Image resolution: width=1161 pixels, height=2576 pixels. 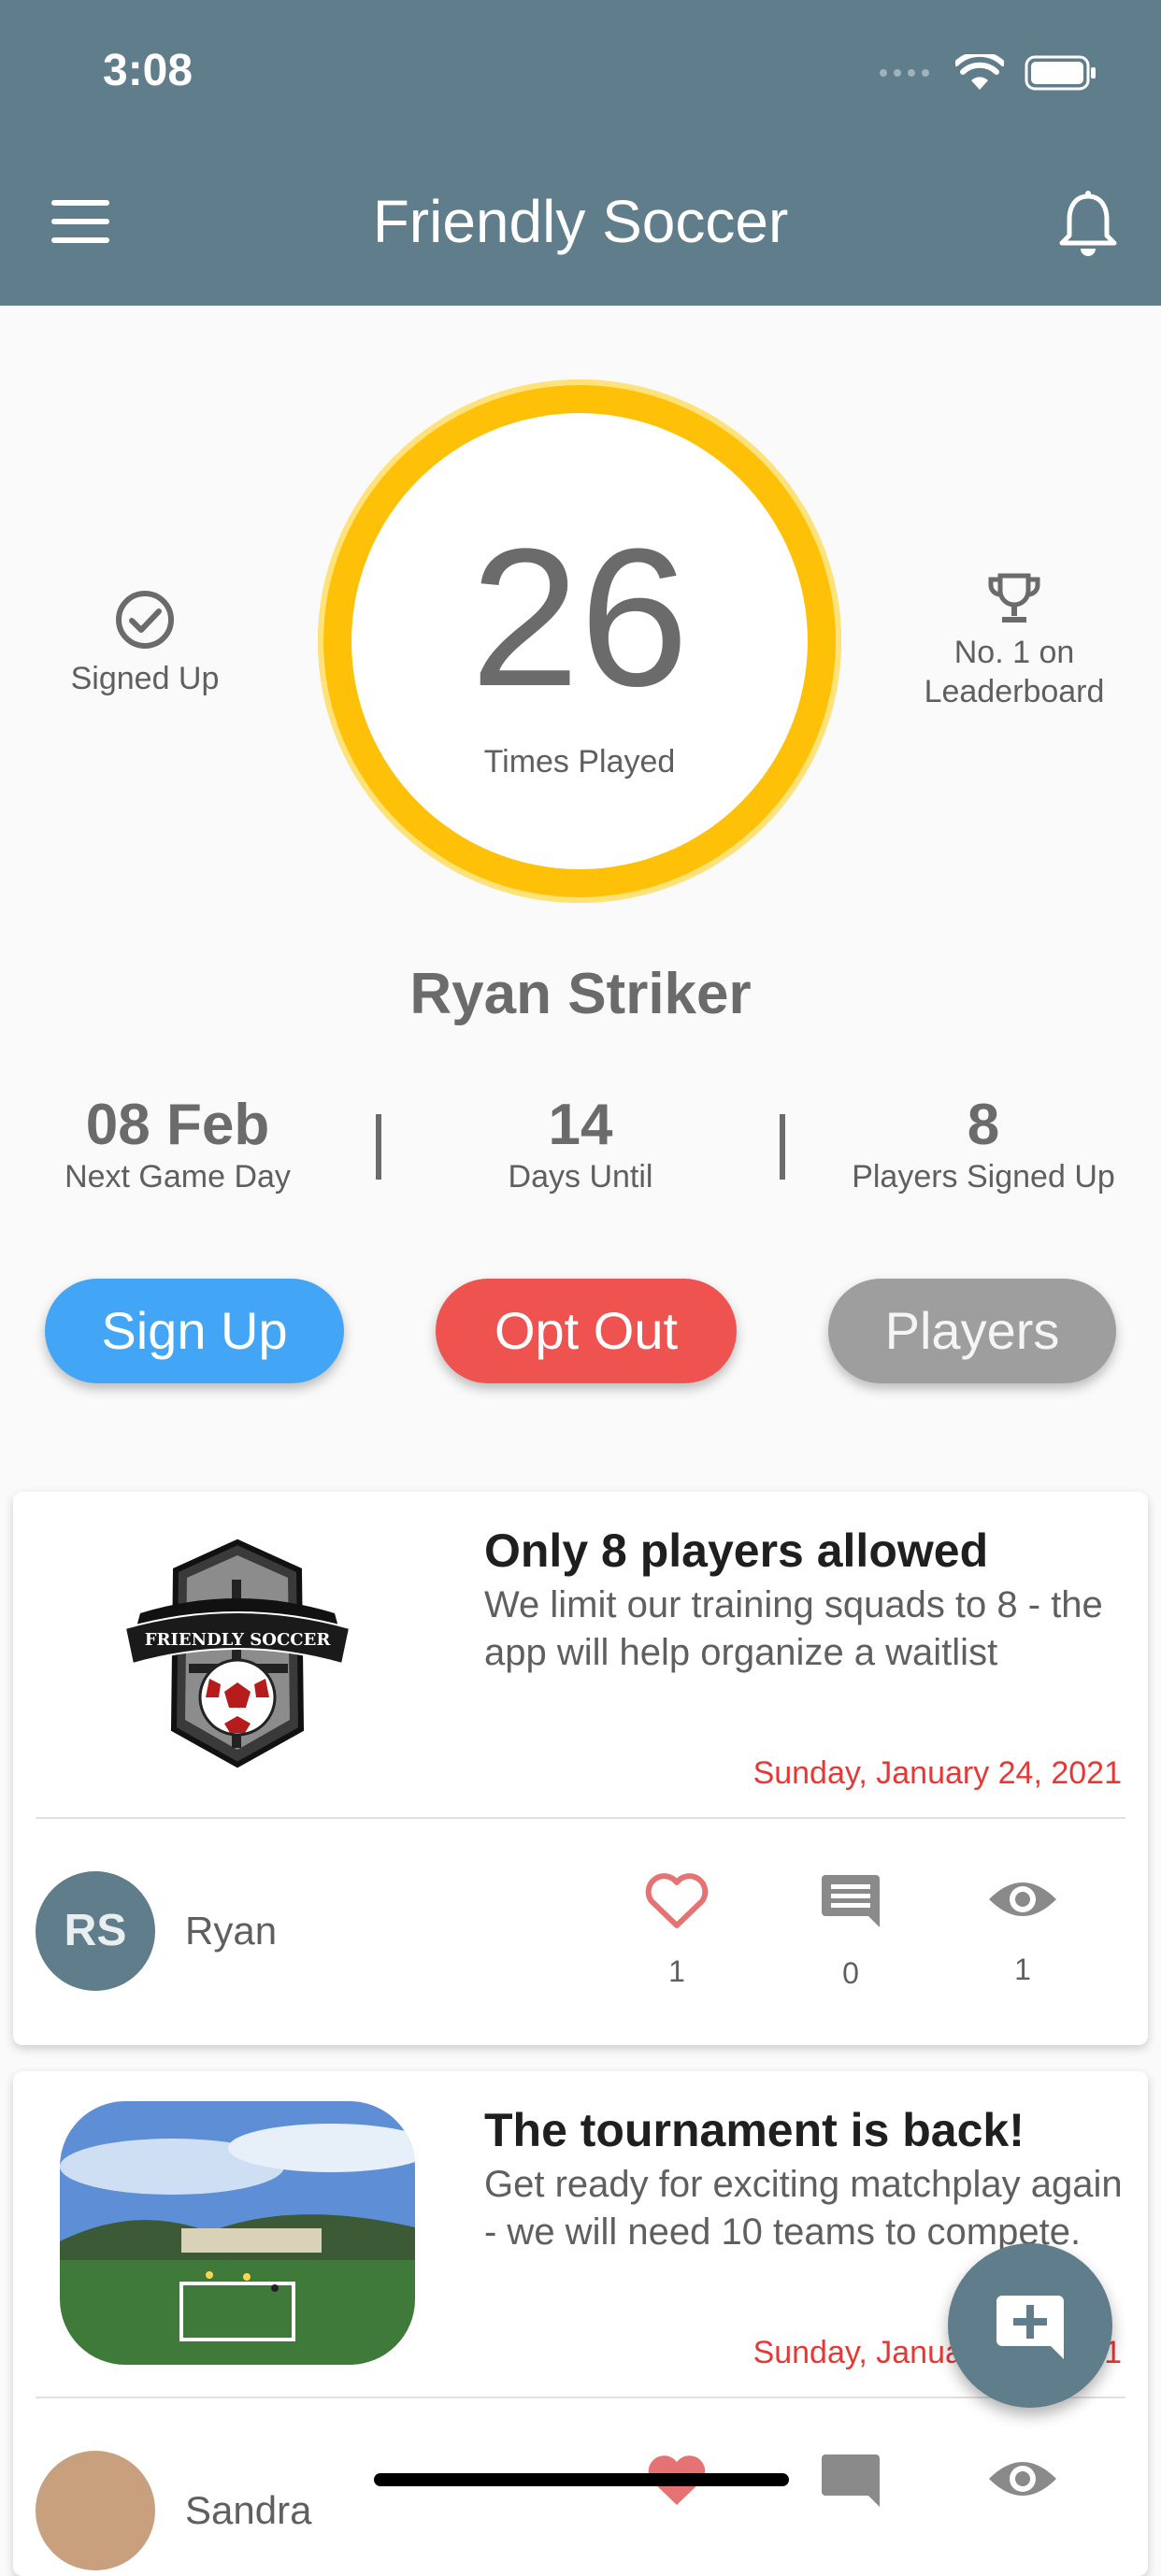 I want to click on app-bar: 3:08 Friendly Soccer, so click(x=580, y=153).